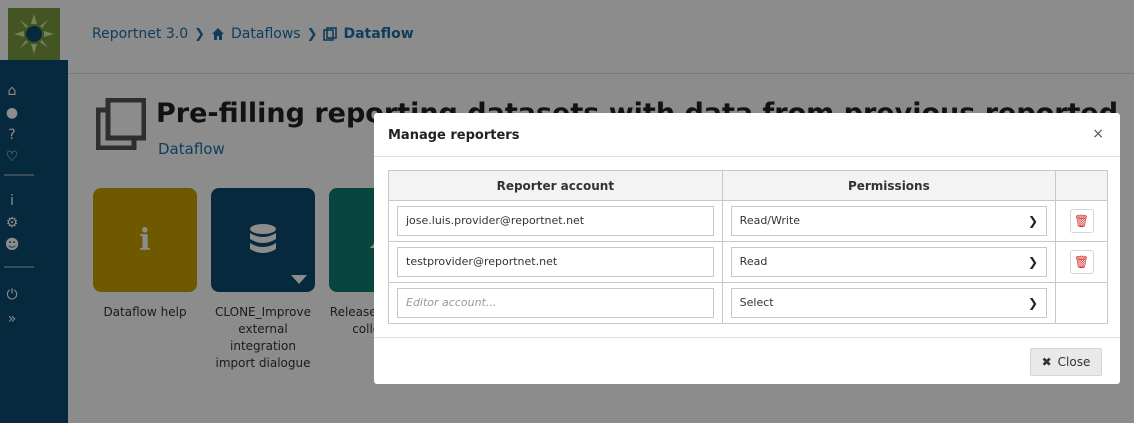  What do you see at coordinates (555, 262) in the screenshot?
I see `reporter-account-field: testprovider@reportnet.net` at bounding box center [555, 262].